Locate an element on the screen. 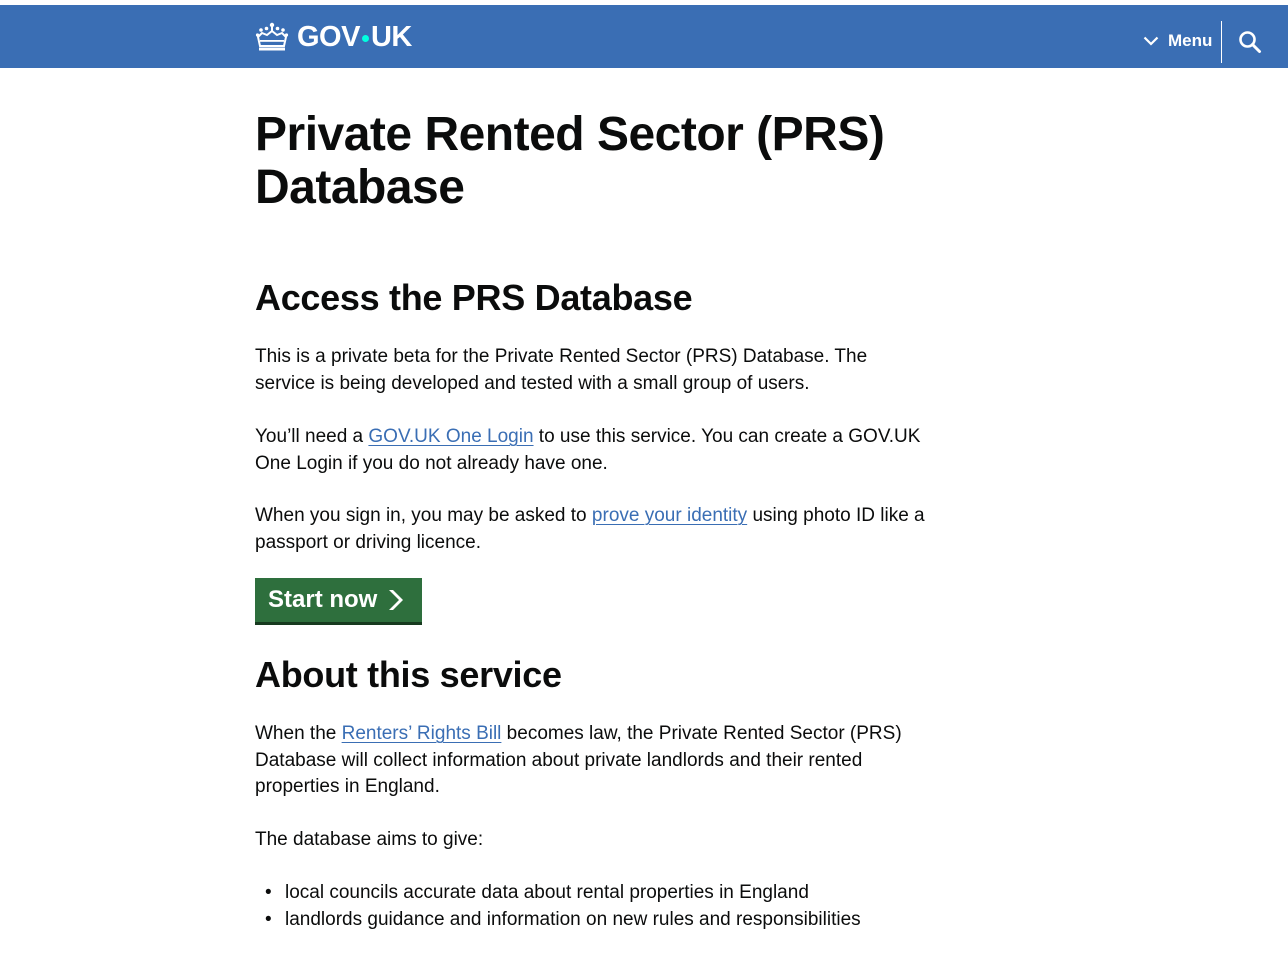  govuk-logo-link: GOV UK is located at coordinates (333, 37).